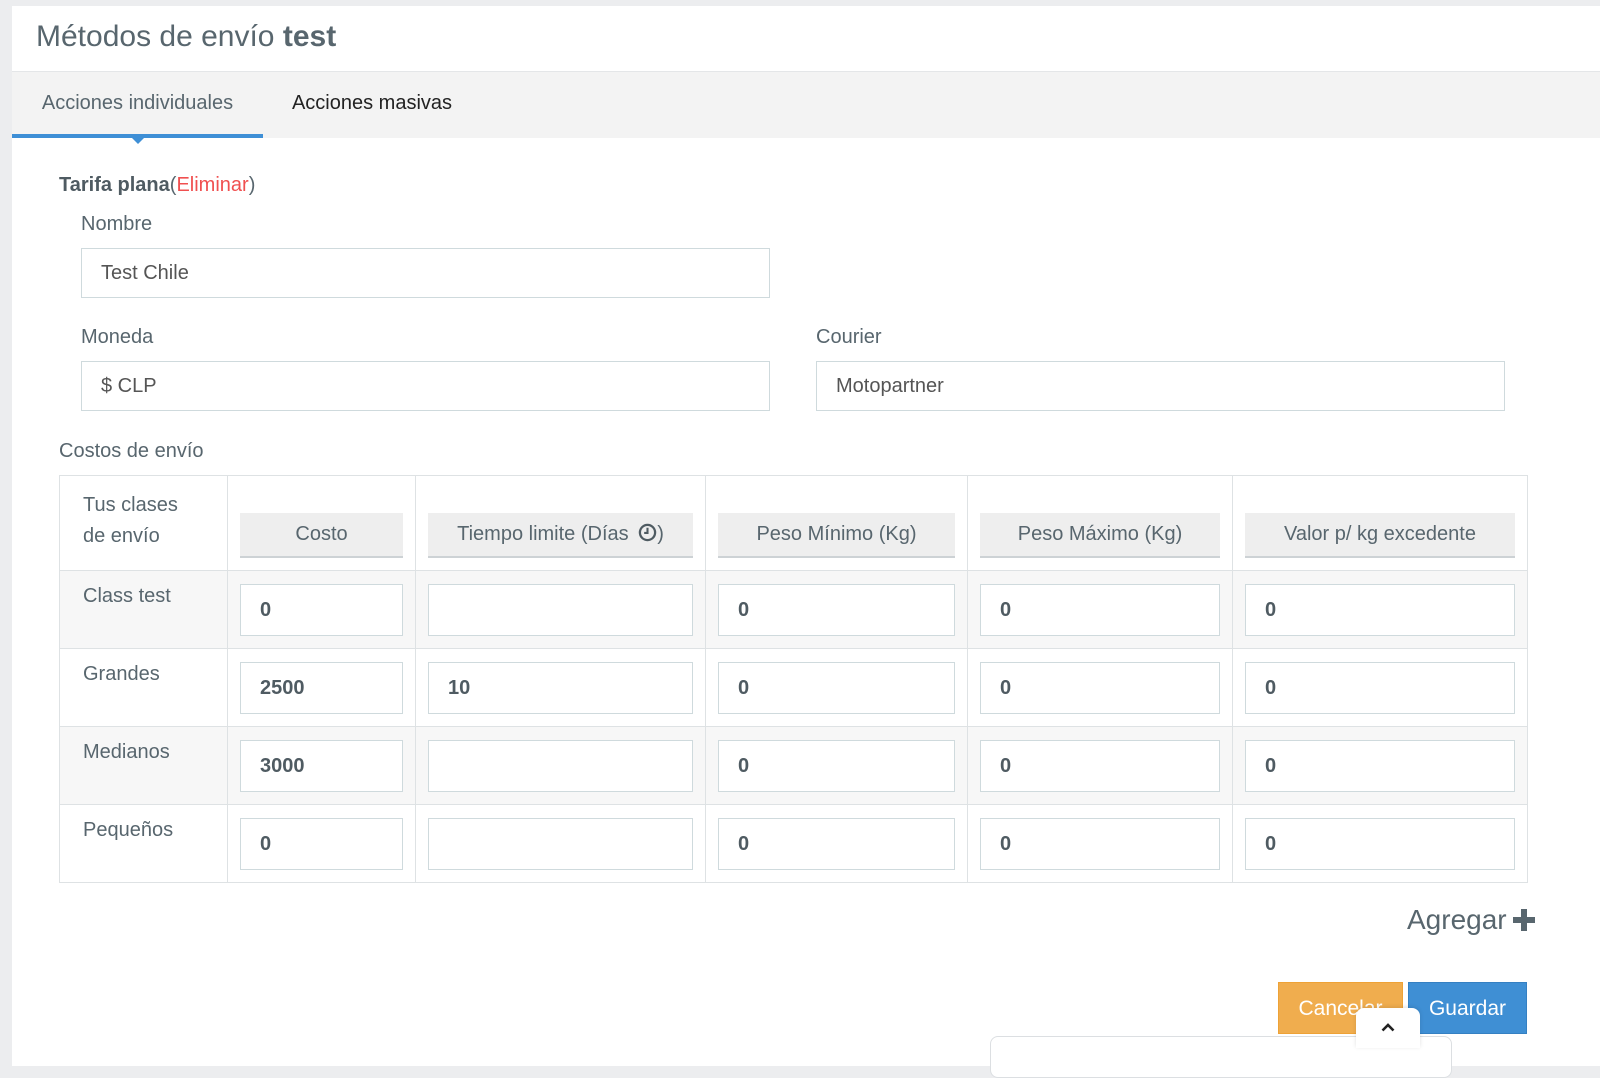 The width and height of the screenshot is (1600, 1078). What do you see at coordinates (806, 39) in the screenshot?
I see `page-header: Métodos de envío test` at bounding box center [806, 39].